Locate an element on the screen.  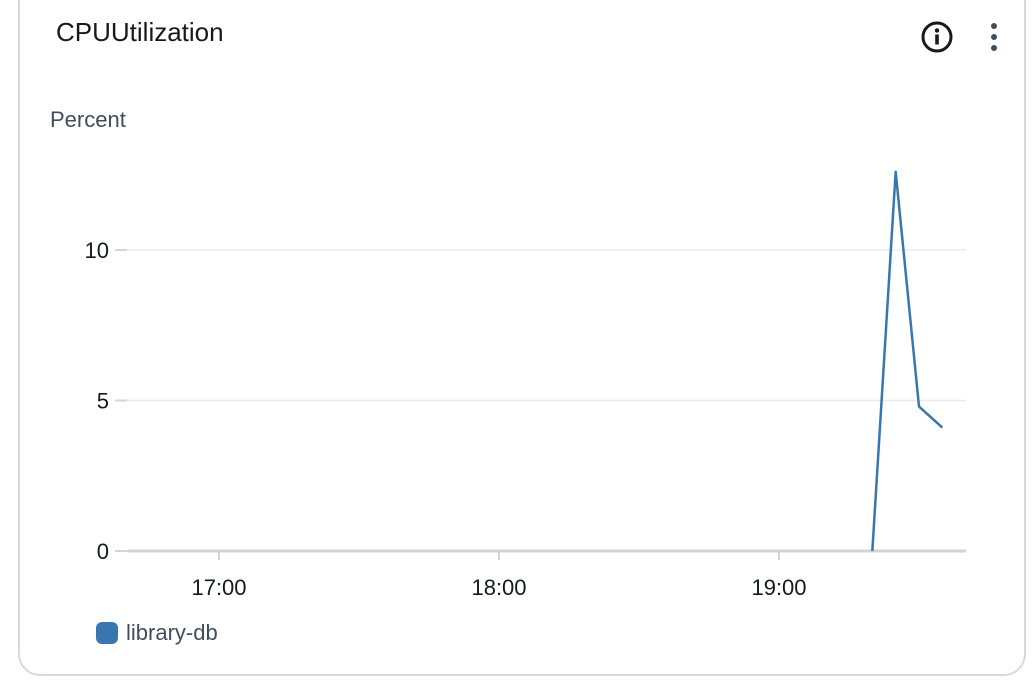
series-line-library-db is located at coordinates (907, 361).